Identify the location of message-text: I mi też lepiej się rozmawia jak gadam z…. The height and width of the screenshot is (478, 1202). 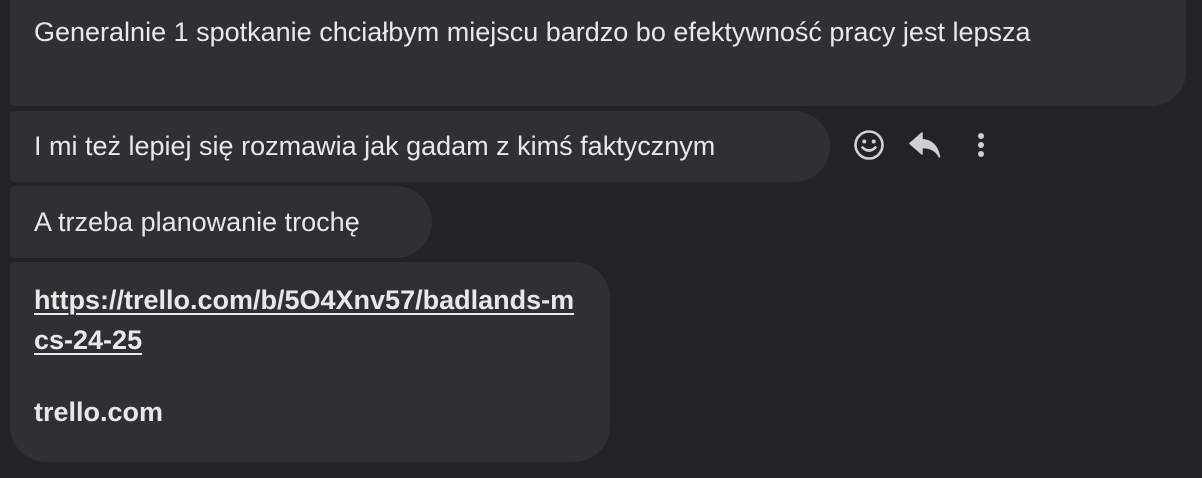
(375, 146).